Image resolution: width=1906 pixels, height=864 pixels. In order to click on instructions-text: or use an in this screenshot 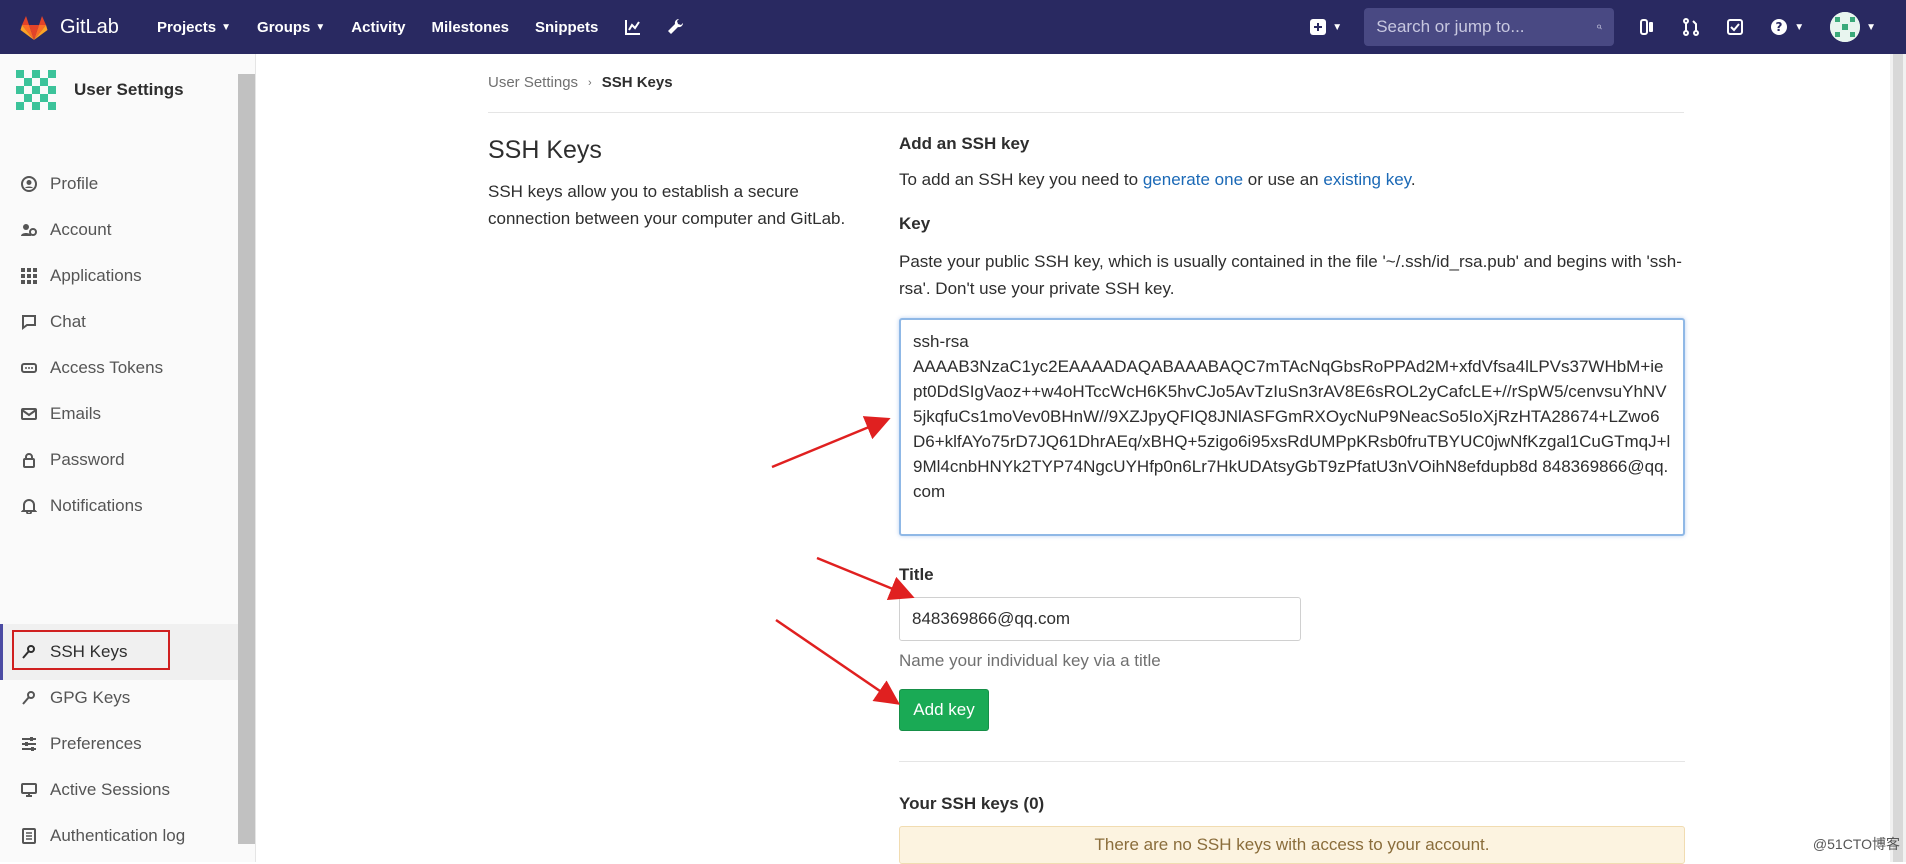, I will do `click(1283, 179)`.